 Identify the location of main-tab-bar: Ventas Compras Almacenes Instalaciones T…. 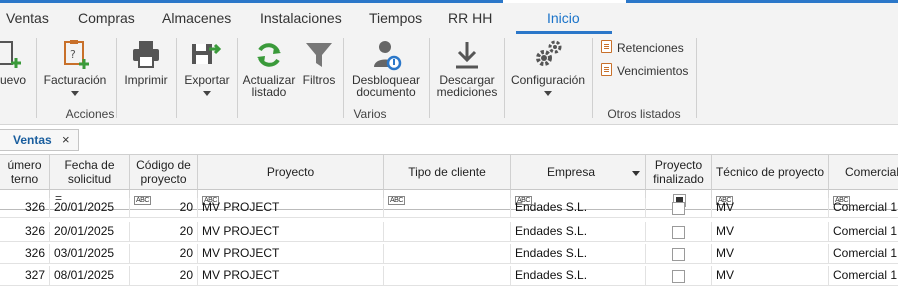
(449, 18).